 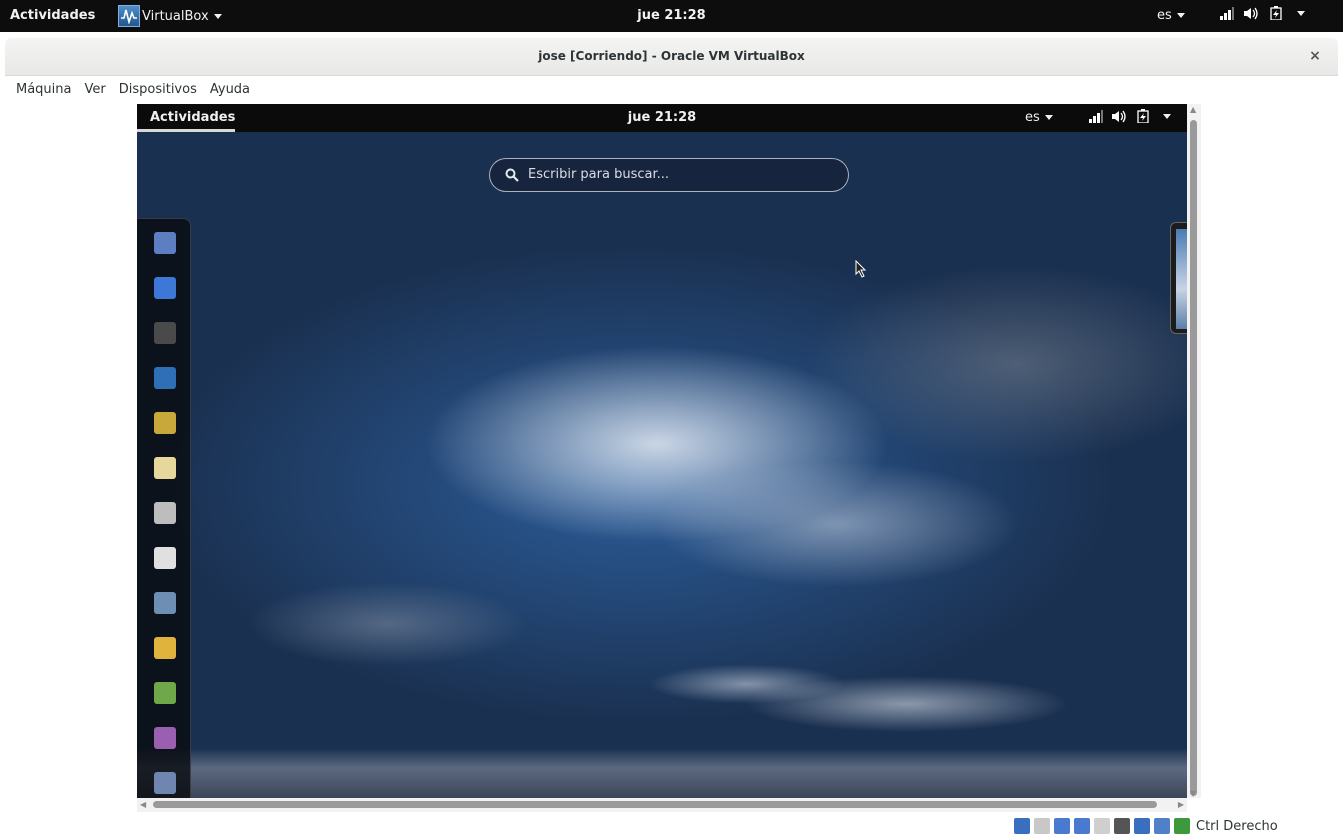 What do you see at coordinates (165, 423) in the screenshot?
I see `sound-juicer-icon` at bounding box center [165, 423].